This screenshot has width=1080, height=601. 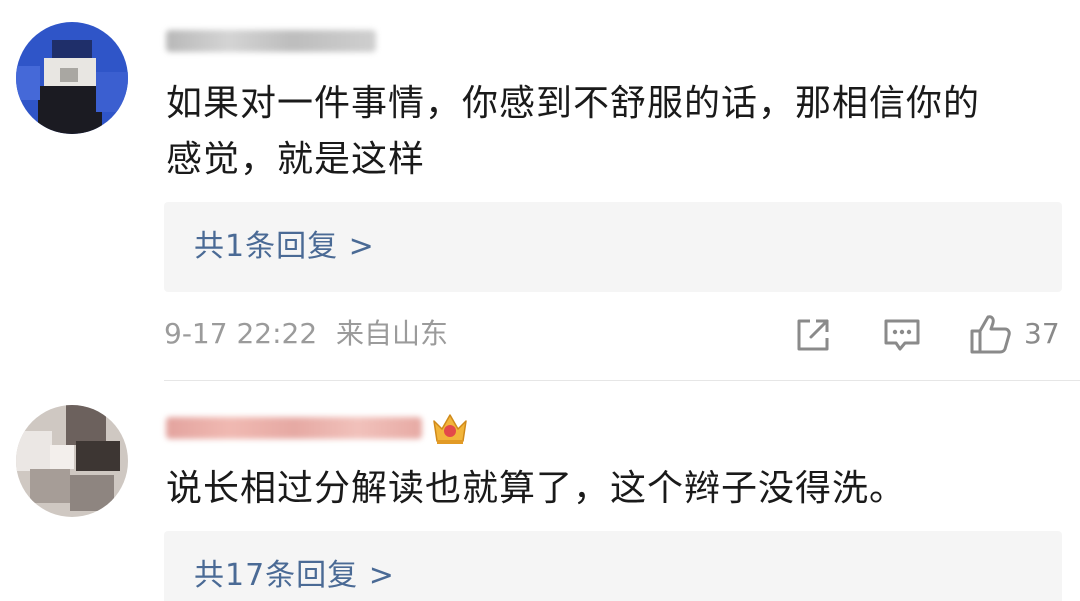 What do you see at coordinates (573, 103) in the screenshot?
I see `comment-text-line: 如果对一件事情，你感到不舒服的话，那相信你的` at bounding box center [573, 103].